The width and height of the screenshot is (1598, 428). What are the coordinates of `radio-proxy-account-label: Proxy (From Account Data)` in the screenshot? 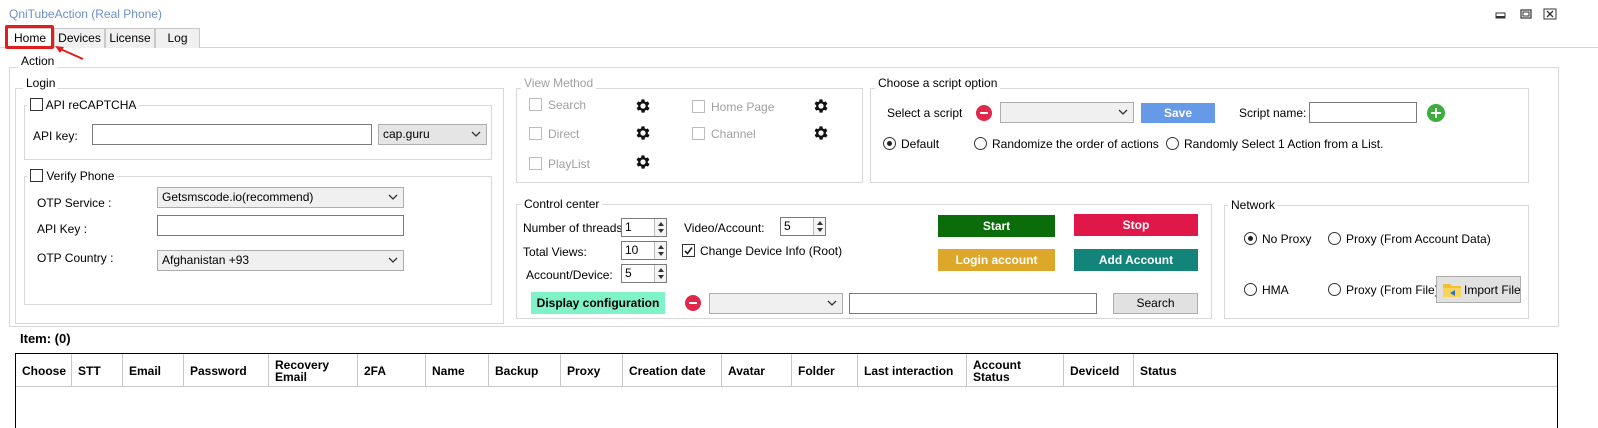 It's located at (1418, 239).